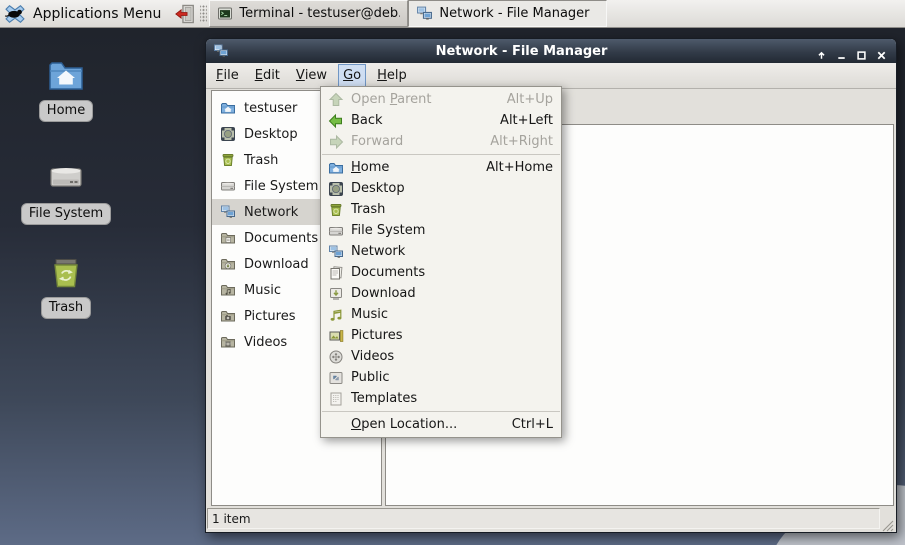  What do you see at coordinates (352, 75) in the screenshot?
I see `menubar-item-go: Go` at bounding box center [352, 75].